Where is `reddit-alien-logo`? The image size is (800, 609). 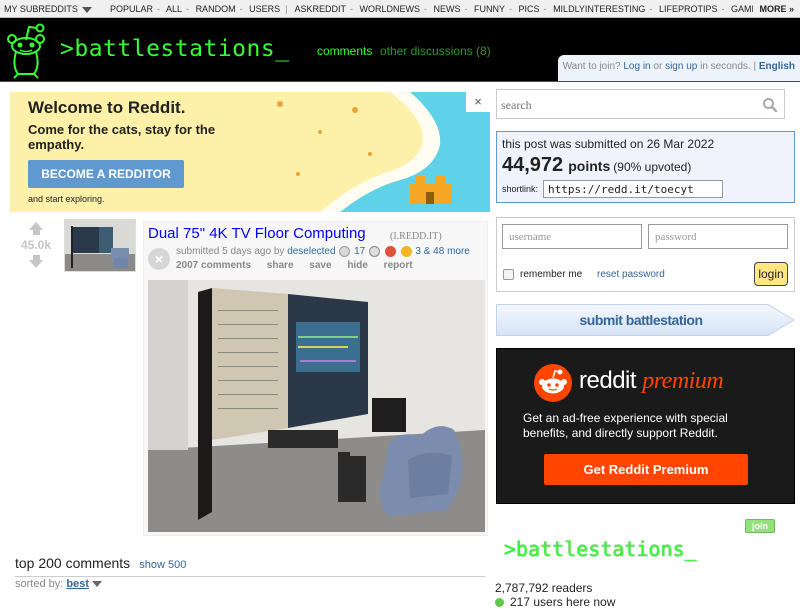 reddit-alien-logo is located at coordinates (26, 51).